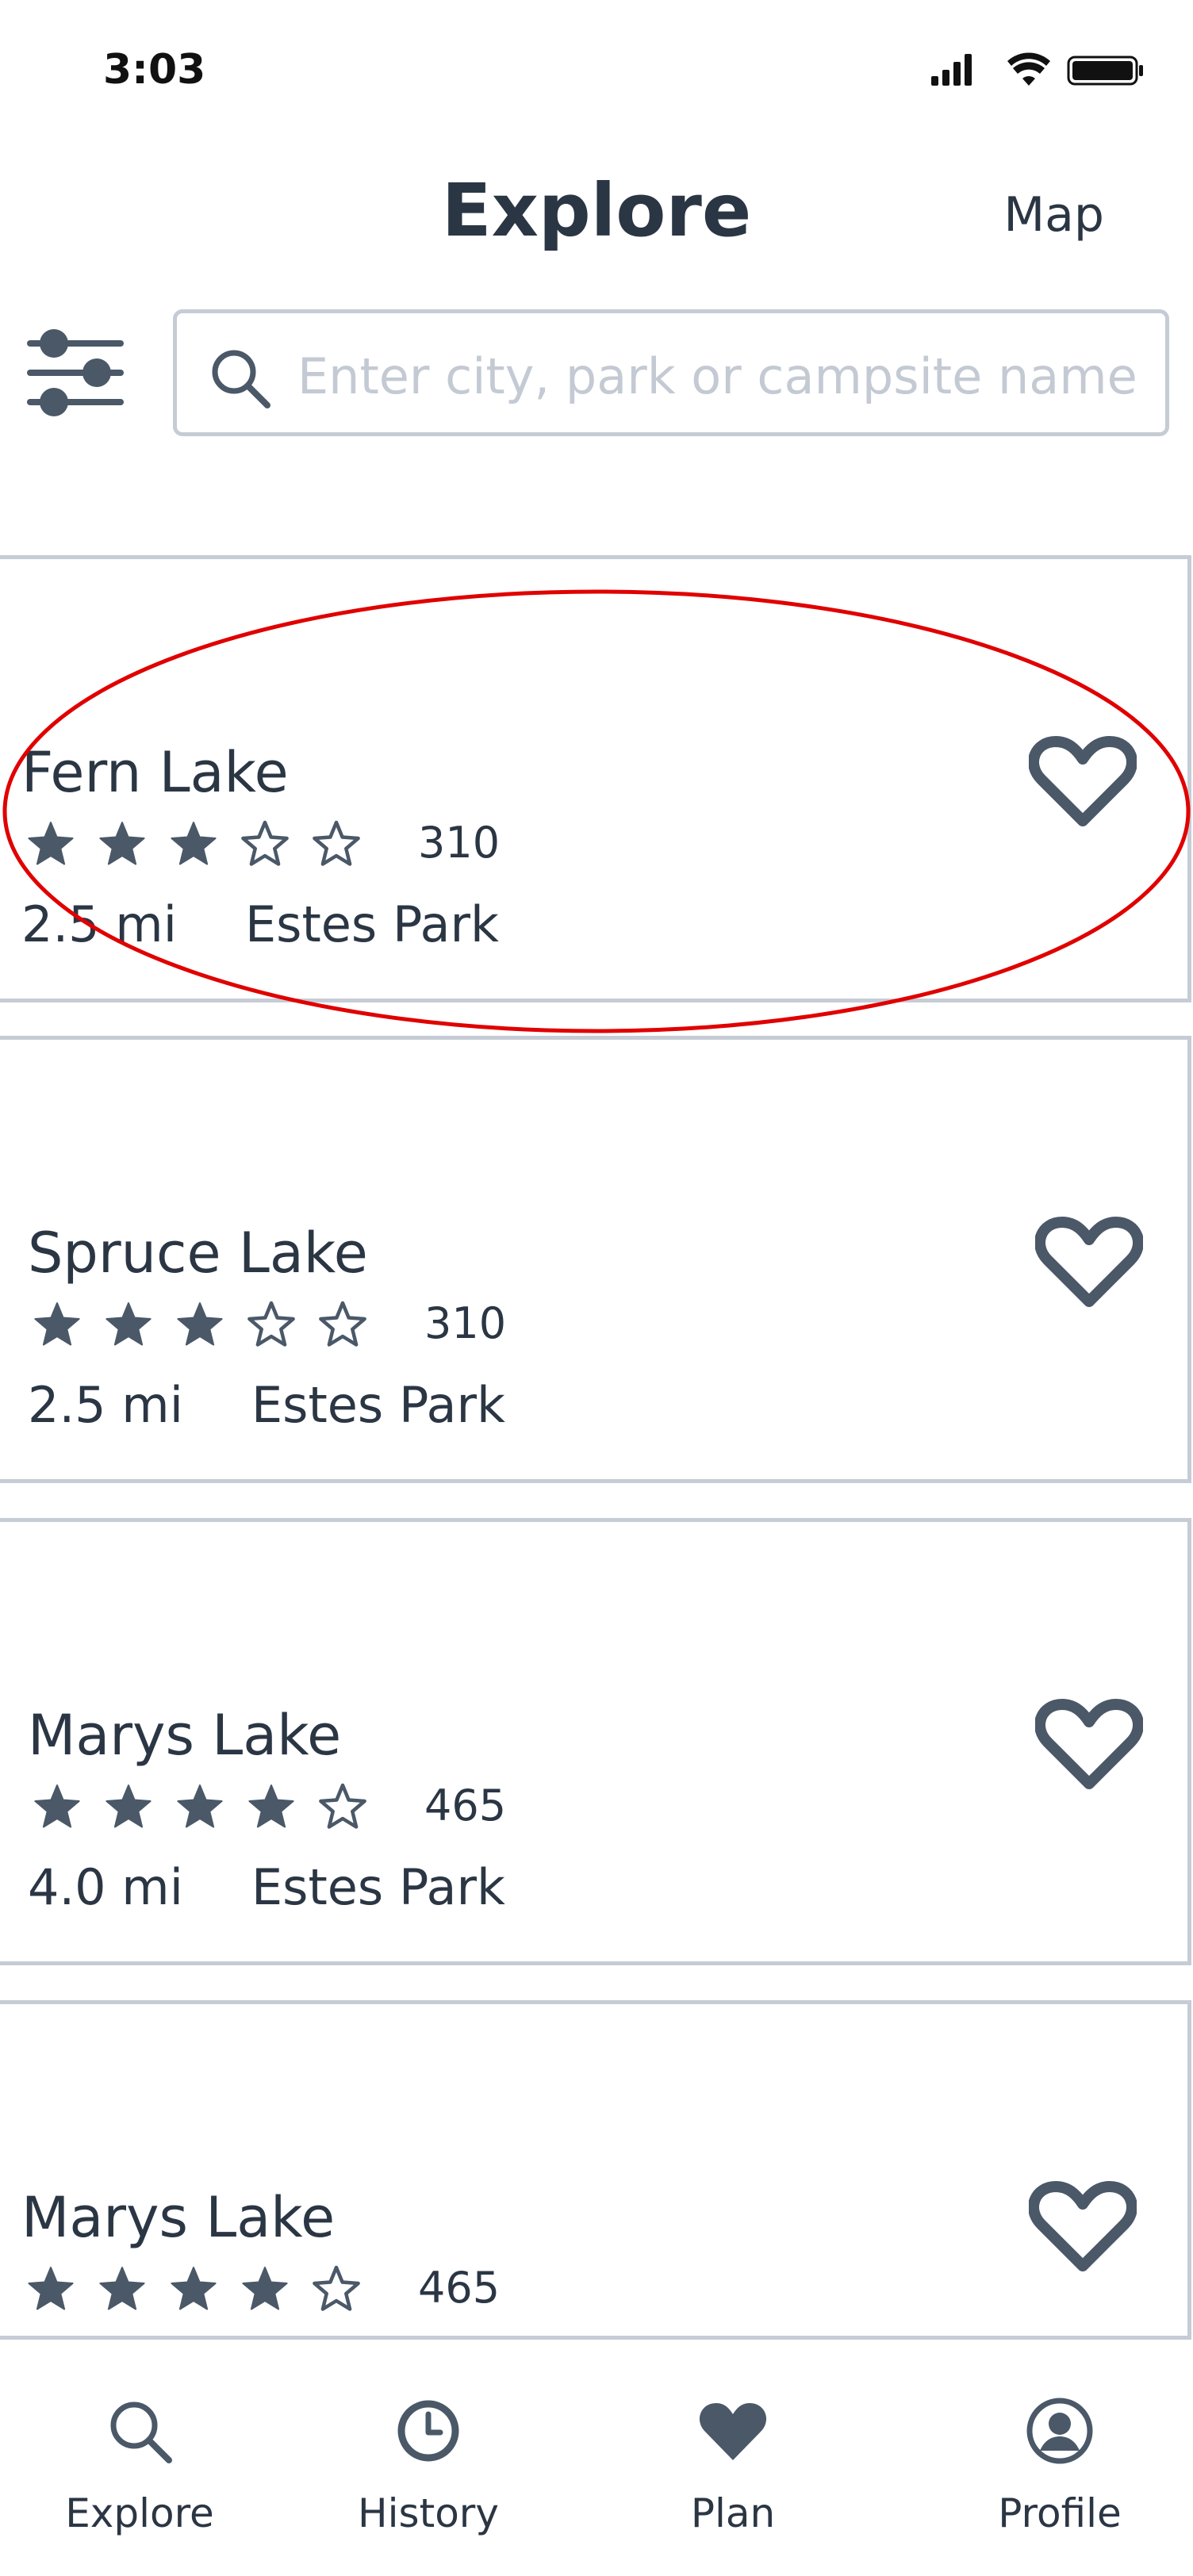 The height and width of the screenshot is (2576, 1193). Describe the element at coordinates (596, 2458) in the screenshot. I see `tab-bar: Explore History Plan Profile` at that location.